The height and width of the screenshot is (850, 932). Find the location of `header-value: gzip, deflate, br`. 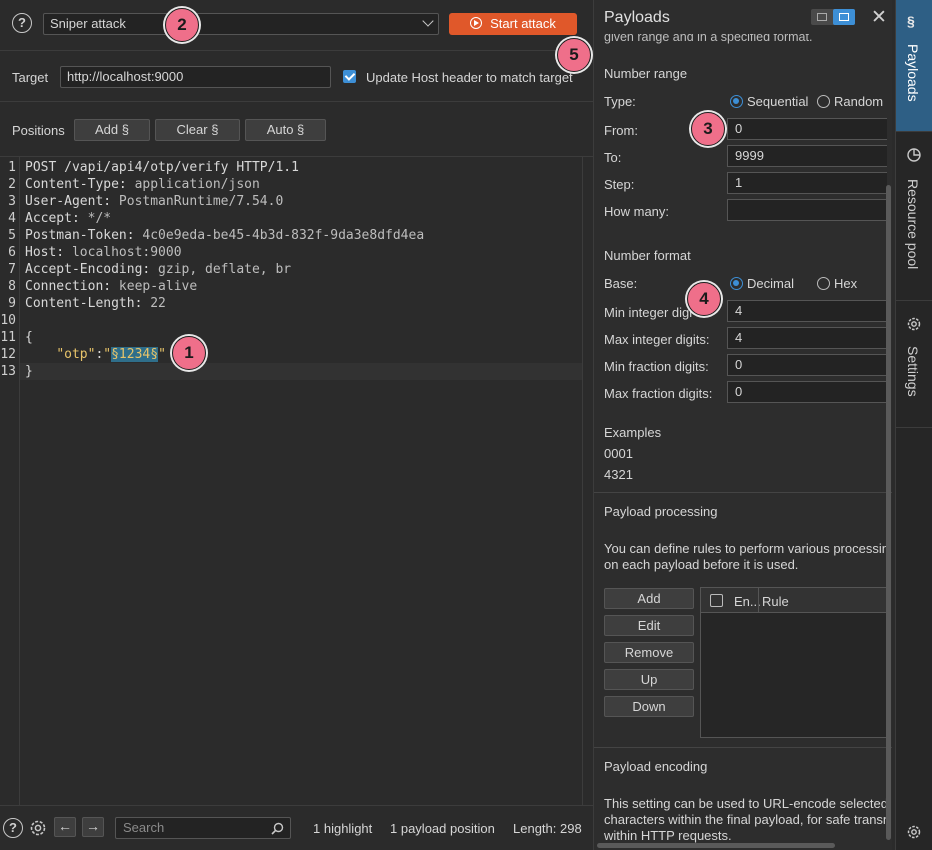

header-value: gzip, deflate, br is located at coordinates (221, 269).